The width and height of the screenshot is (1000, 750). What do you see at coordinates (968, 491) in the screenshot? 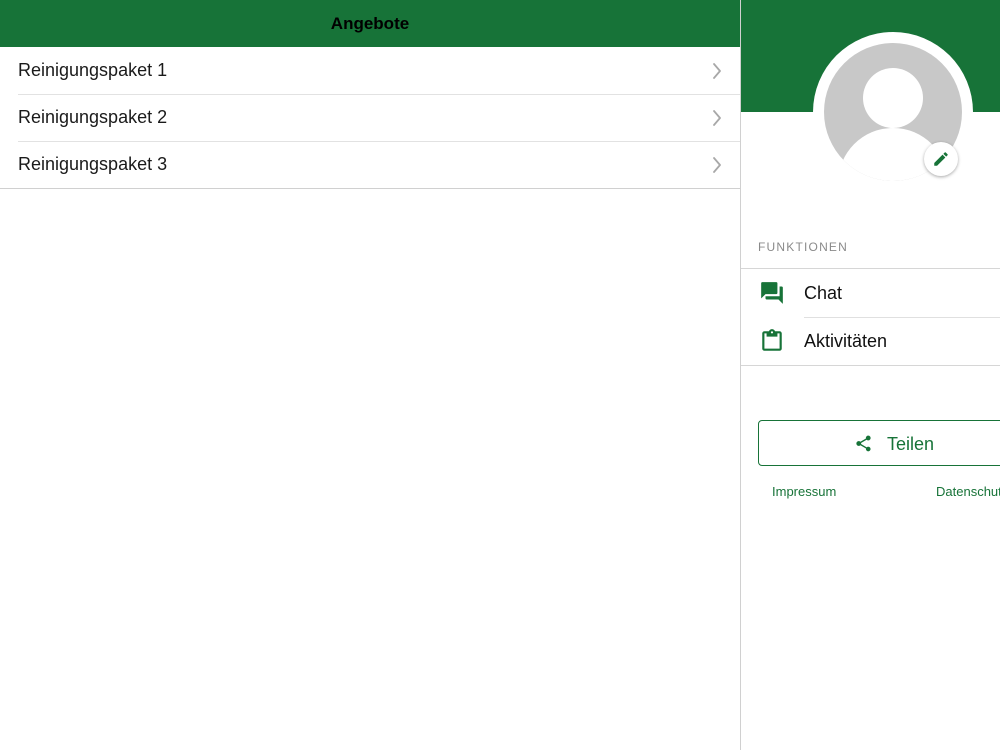
I see `datenschutz-link: Datenschutz` at bounding box center [968, 491].